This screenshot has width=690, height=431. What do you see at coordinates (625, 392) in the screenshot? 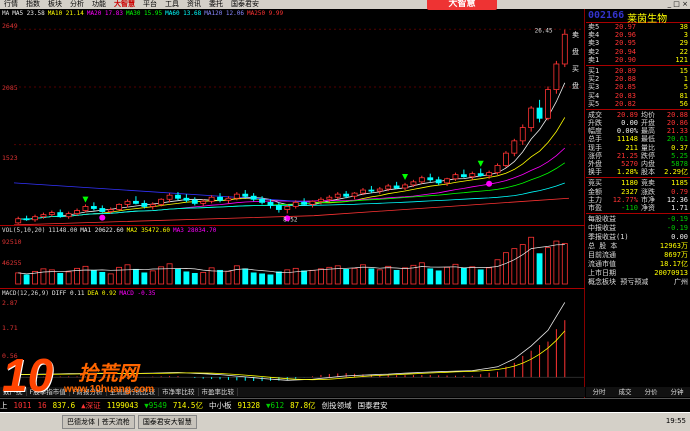
I see `right-tab-1: 成交` at bounding box center [625, 392].